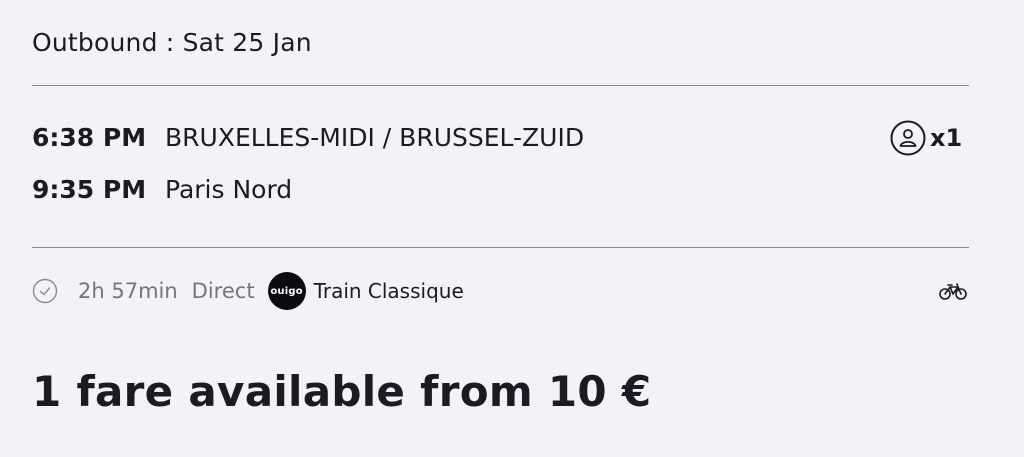  What do you see at coordinates (45, 291) in the screenshot?
I see `clock-icon` at bounding box center [45, 291].